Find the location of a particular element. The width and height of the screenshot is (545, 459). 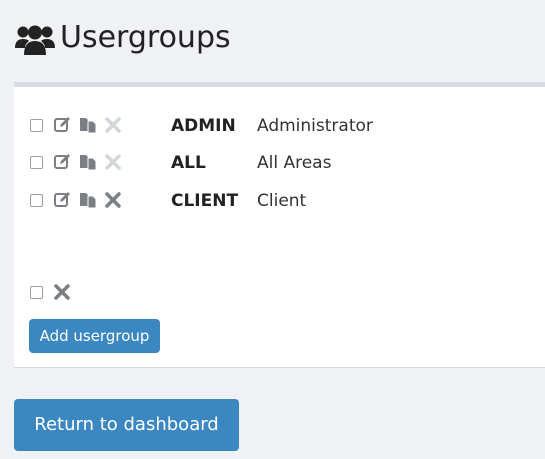

usergroup-row: ADMIN Administrator is located at coordinates (286, 126).